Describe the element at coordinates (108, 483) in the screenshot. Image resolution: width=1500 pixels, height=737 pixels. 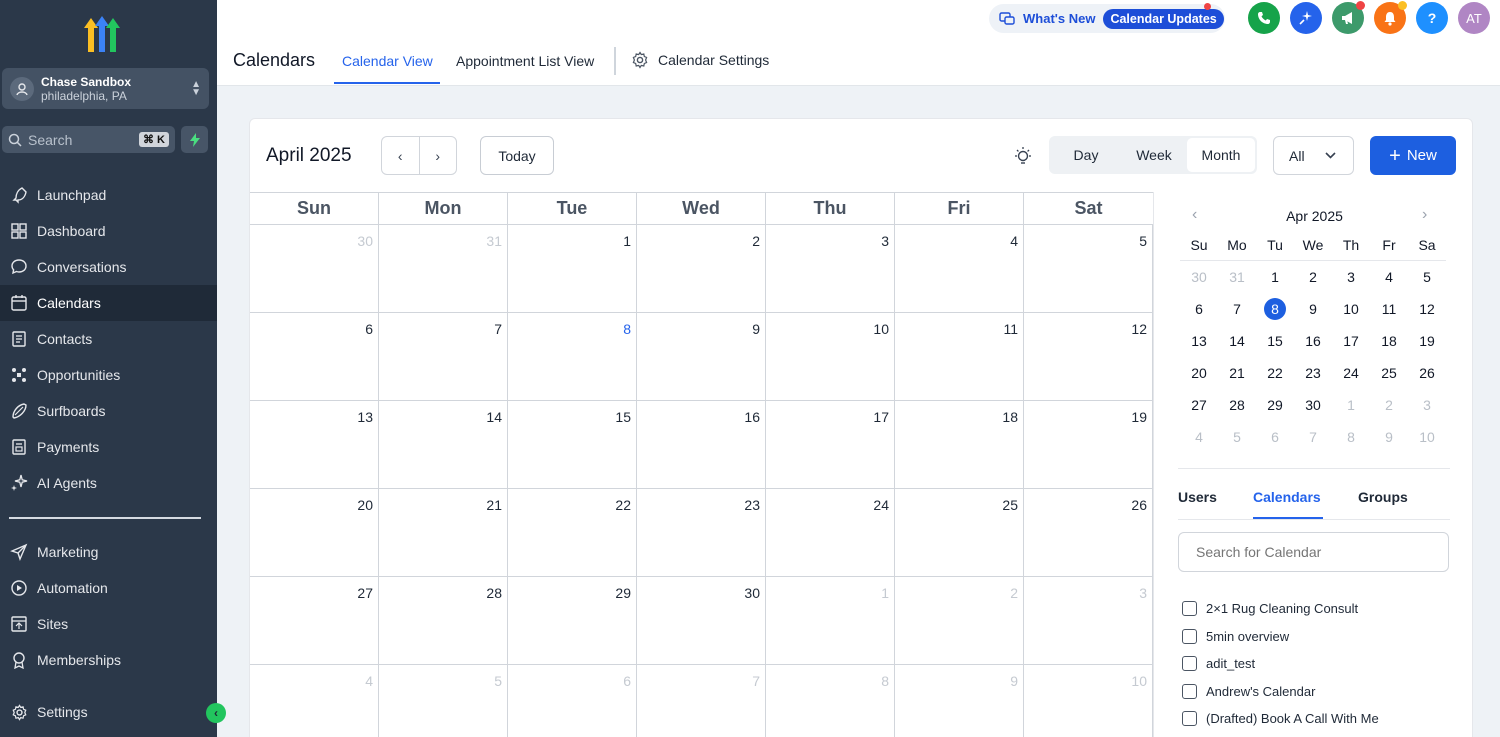
I see `sidebar-item-ai-agents: AI Agents` at that location.